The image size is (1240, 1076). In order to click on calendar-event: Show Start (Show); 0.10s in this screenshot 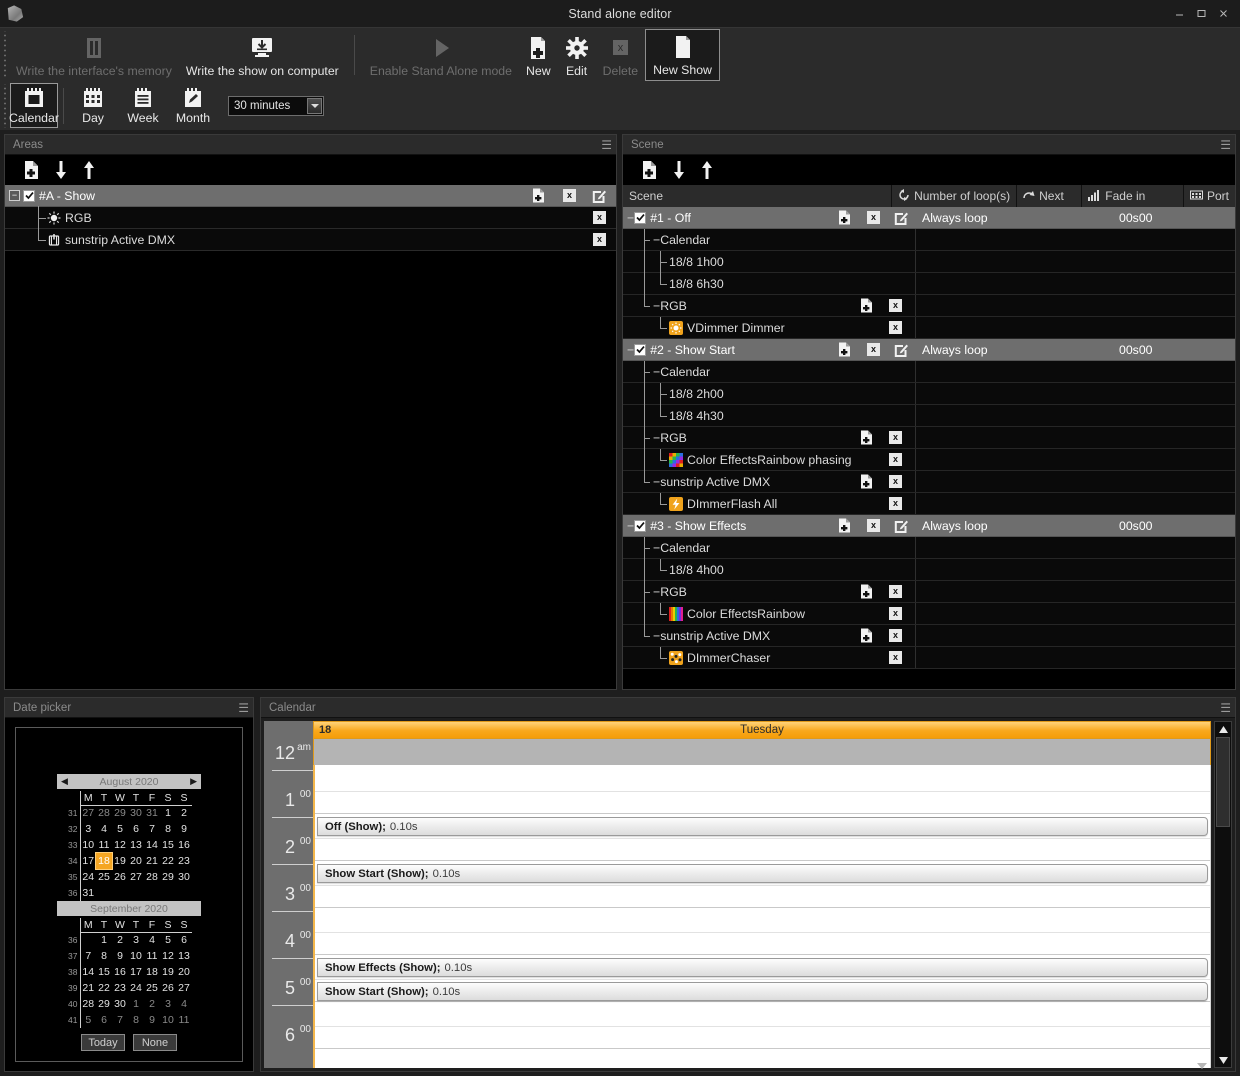, I will do `click(762, 873)`.